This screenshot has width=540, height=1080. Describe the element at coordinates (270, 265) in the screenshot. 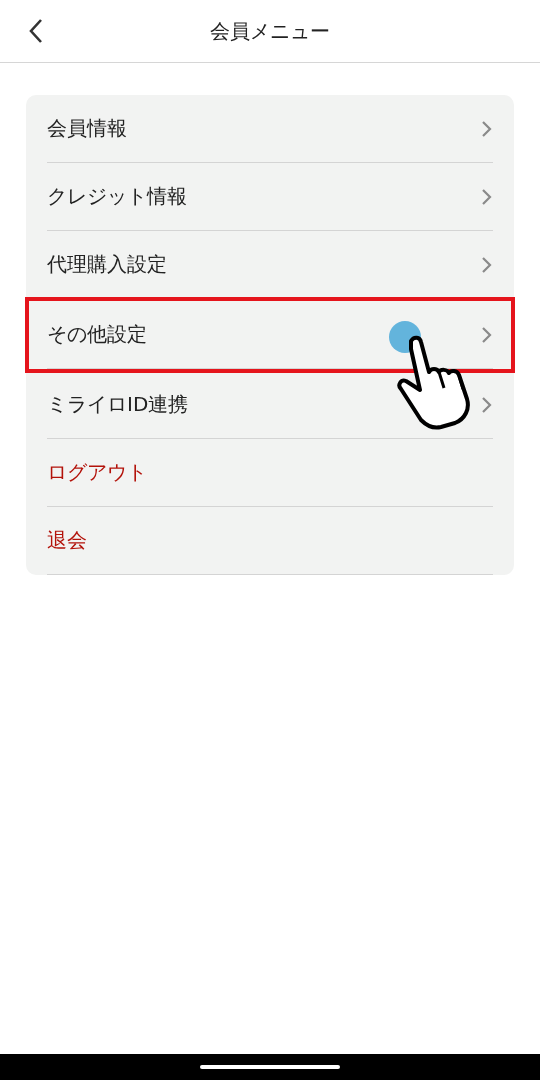

I see `menu-item: 代理購入設定` at that location.